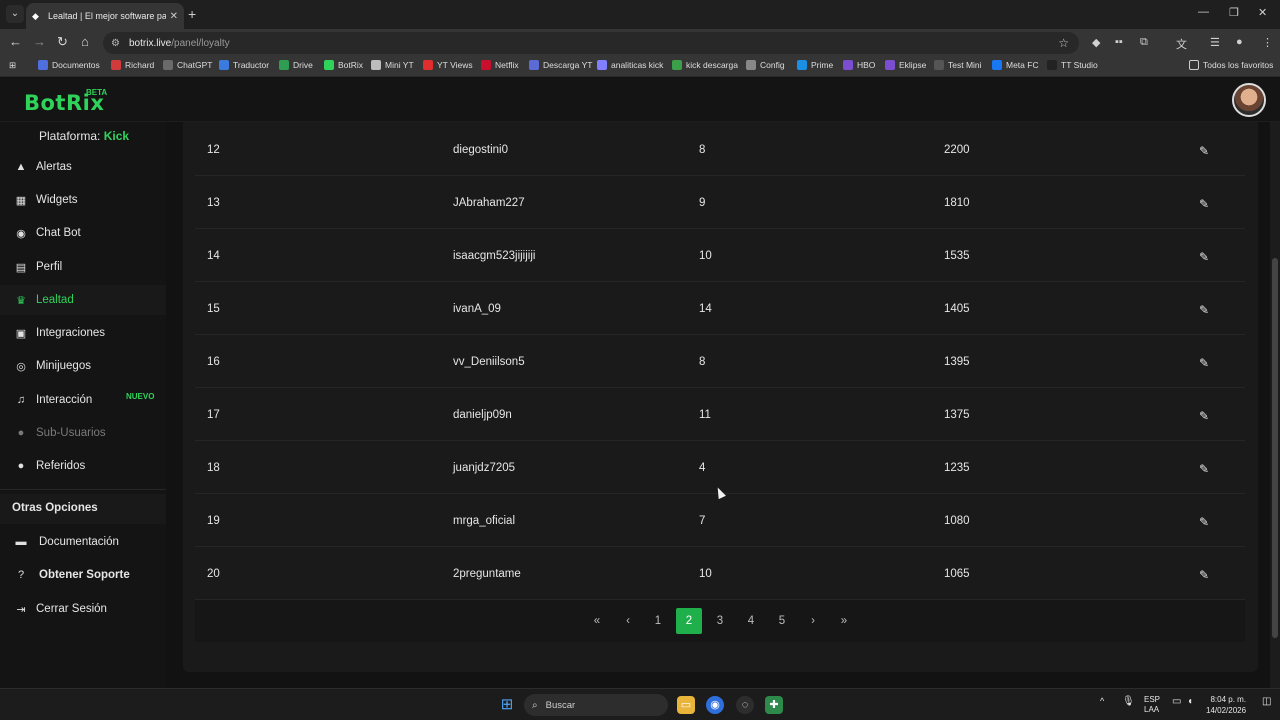  What do you see at coordinates (1102, 701) in the screenshot?
I see `tray-overflow-icon: ^` at bounding box center [1102, 701].